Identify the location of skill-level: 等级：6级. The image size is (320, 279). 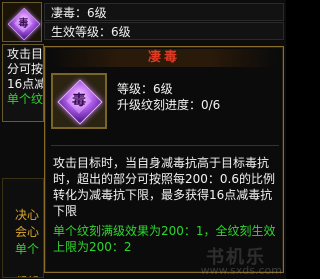
(145, 89).